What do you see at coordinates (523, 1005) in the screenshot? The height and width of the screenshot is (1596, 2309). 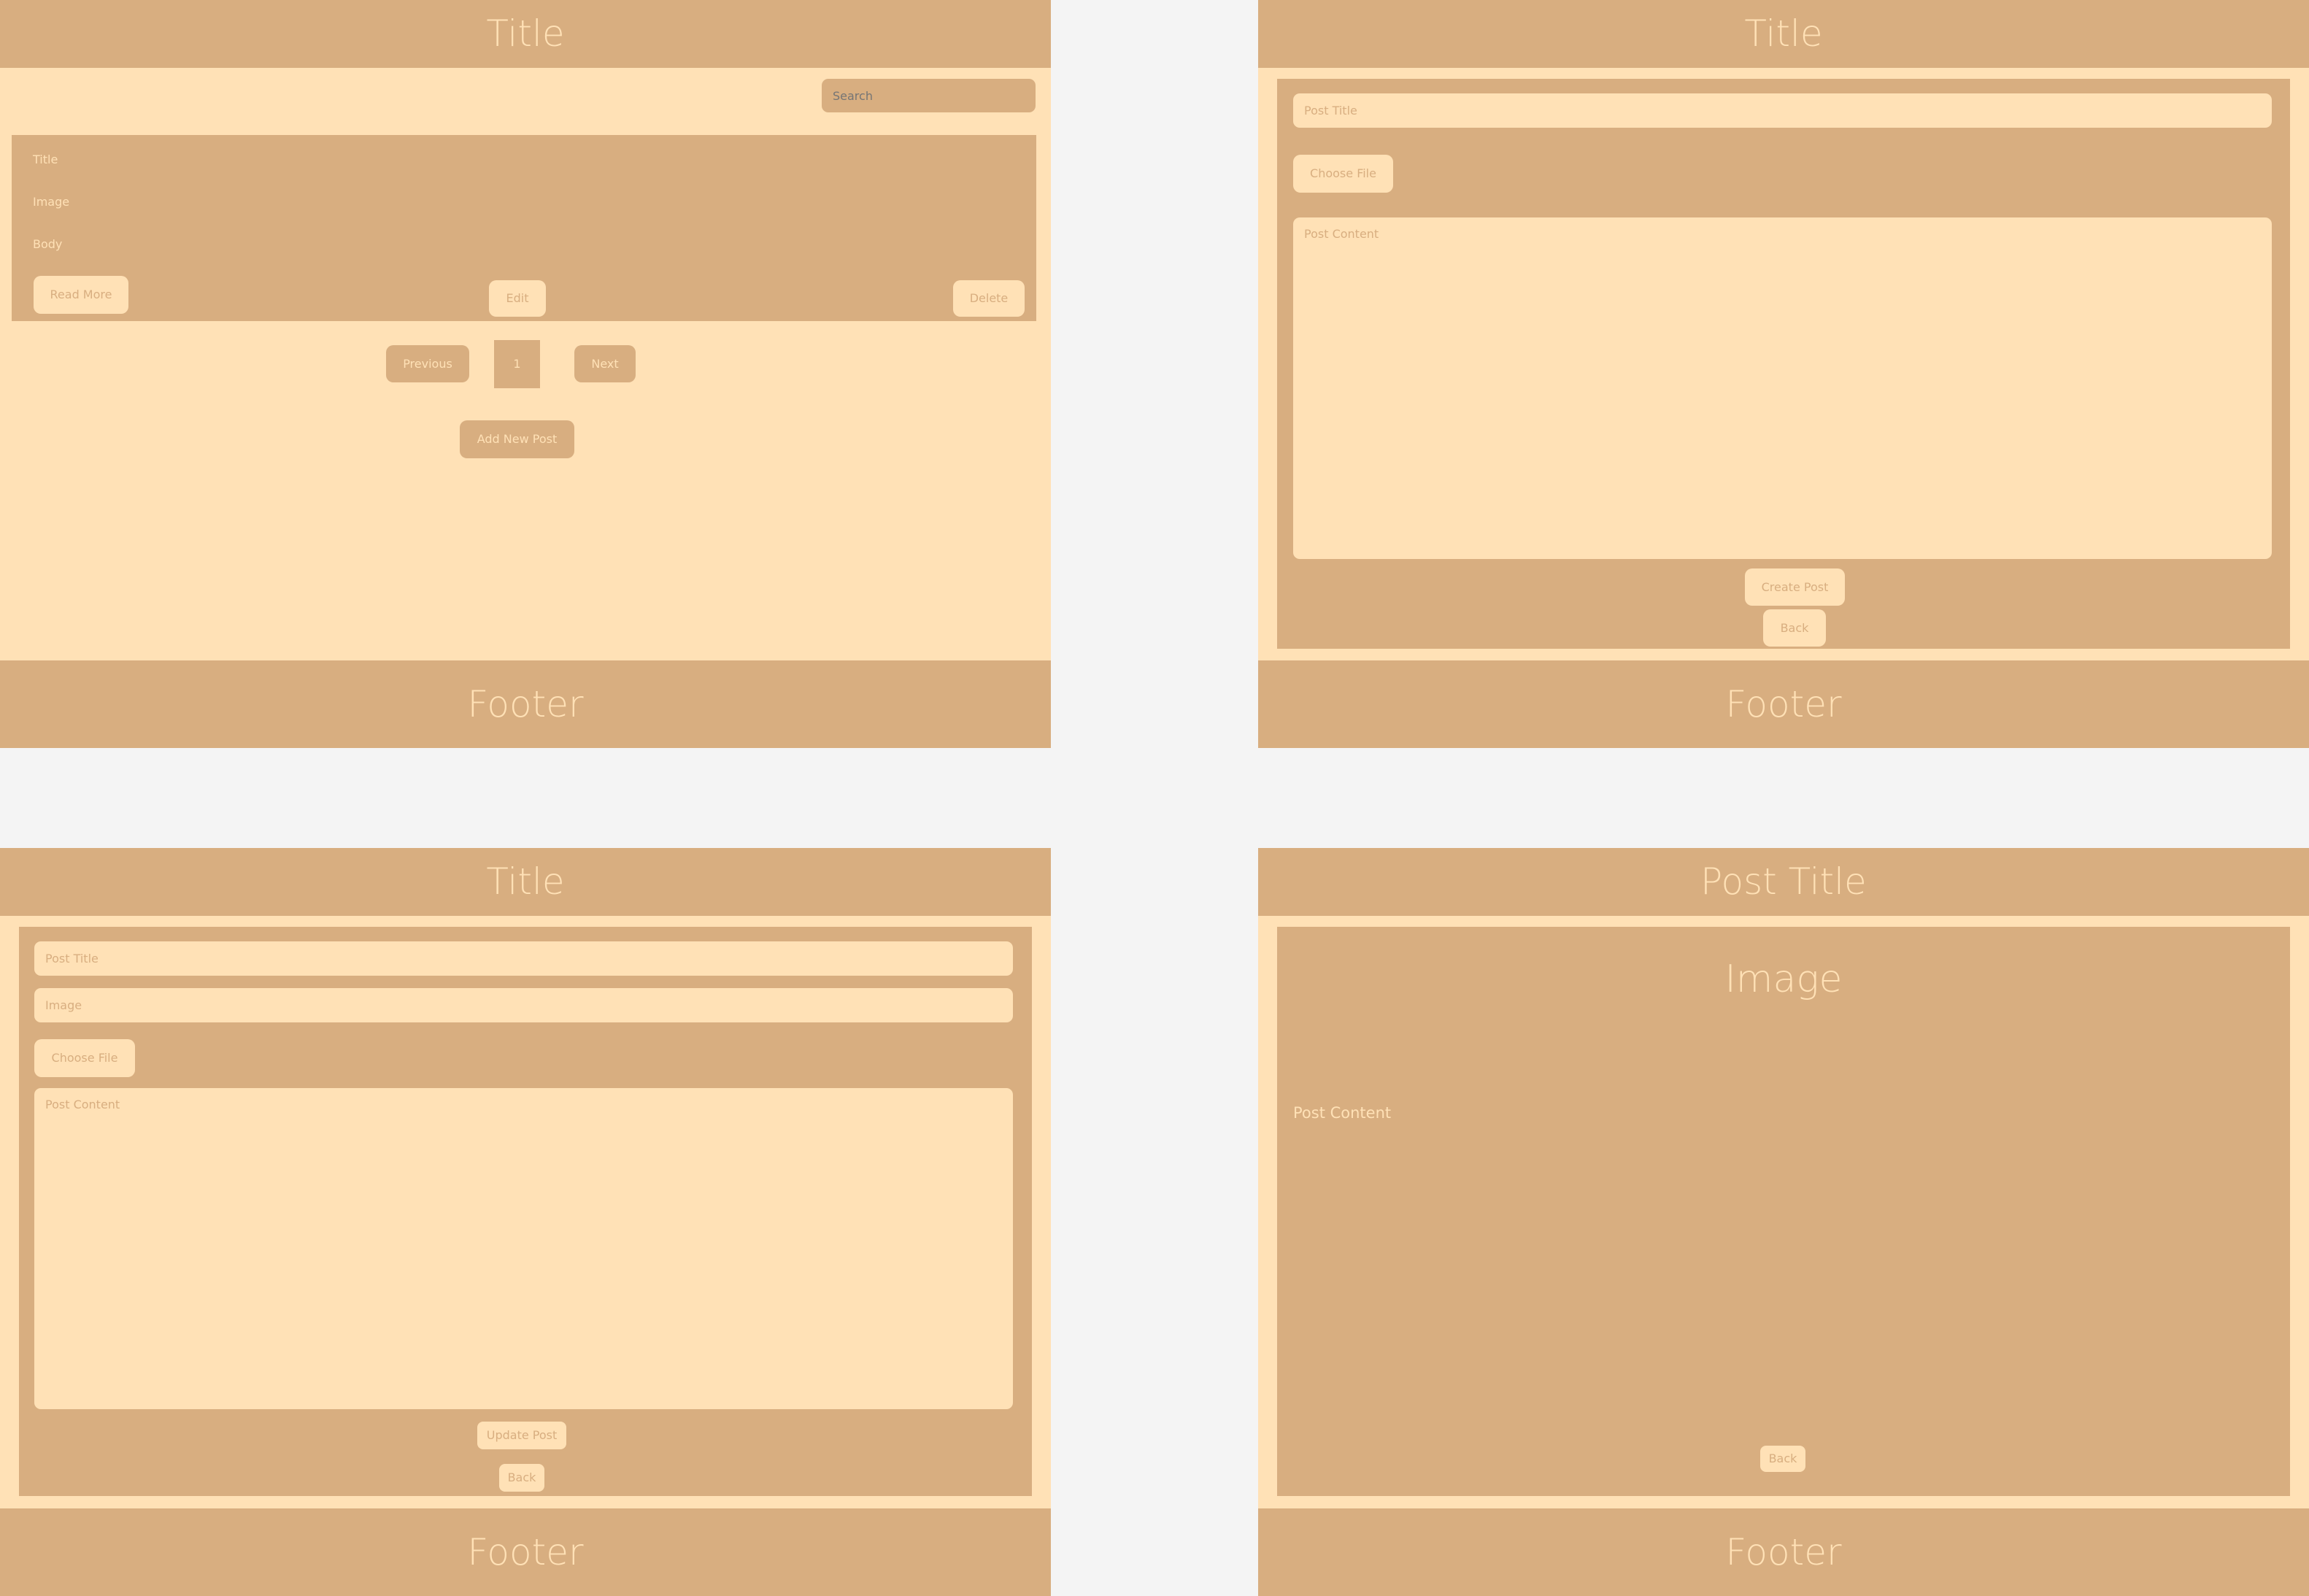 I see `image-input: Image` at bounding box center [523, 1005].